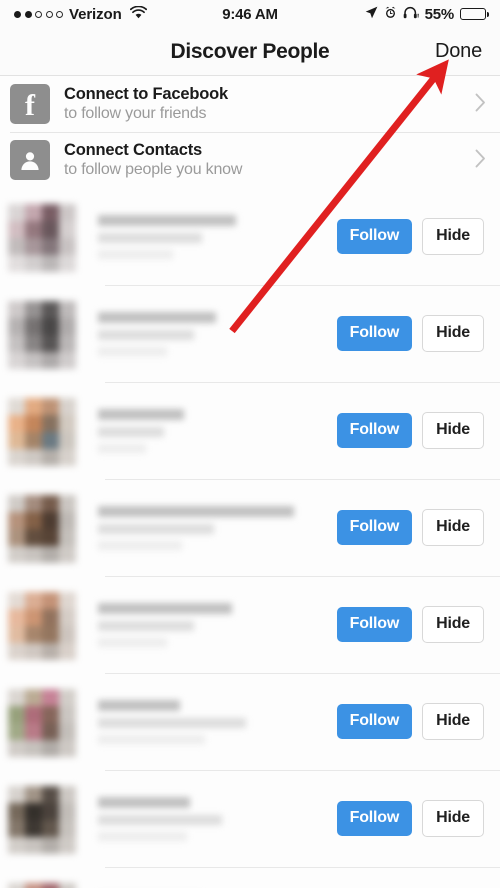 The height and width of the screenshot is (888, 500). Describe the element at coordinates (135, 113) in the screenshot. I see `connect-facebook-subtitle: to follow your friends` at that location.